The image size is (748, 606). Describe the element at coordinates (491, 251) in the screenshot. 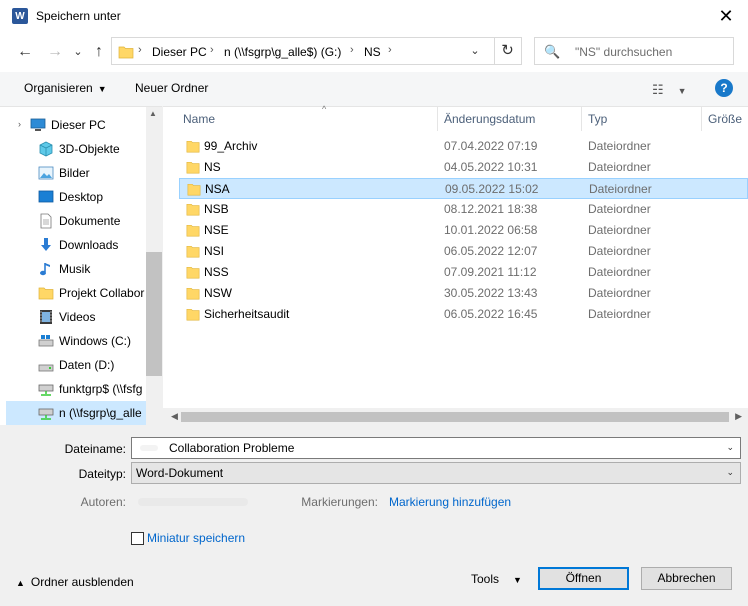

I see `file-date: 06.05.2022 12:07` at that location.